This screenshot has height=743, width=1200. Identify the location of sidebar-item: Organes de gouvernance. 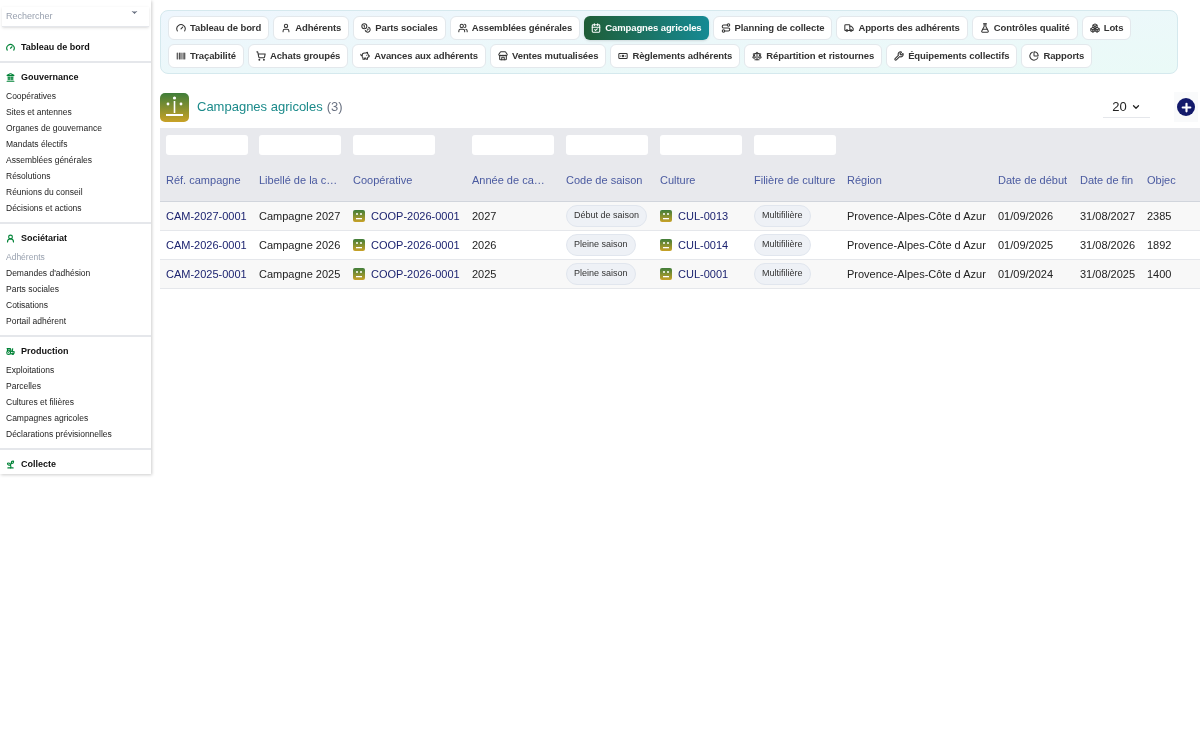
(54, 127).